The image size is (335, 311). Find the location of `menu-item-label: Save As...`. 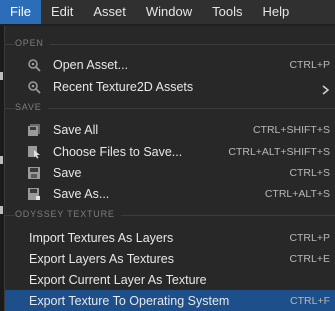

menu-item-label: Save As... is located at coordinates (81, 193).